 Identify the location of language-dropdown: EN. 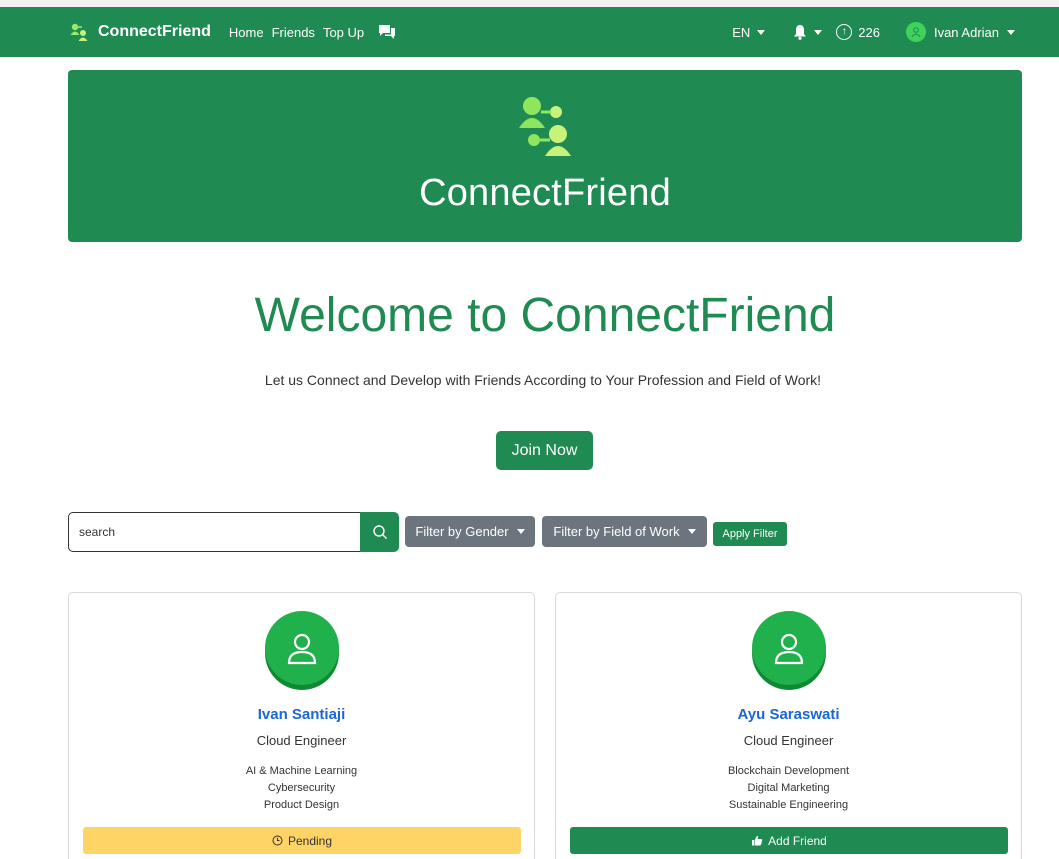
(749, 32).